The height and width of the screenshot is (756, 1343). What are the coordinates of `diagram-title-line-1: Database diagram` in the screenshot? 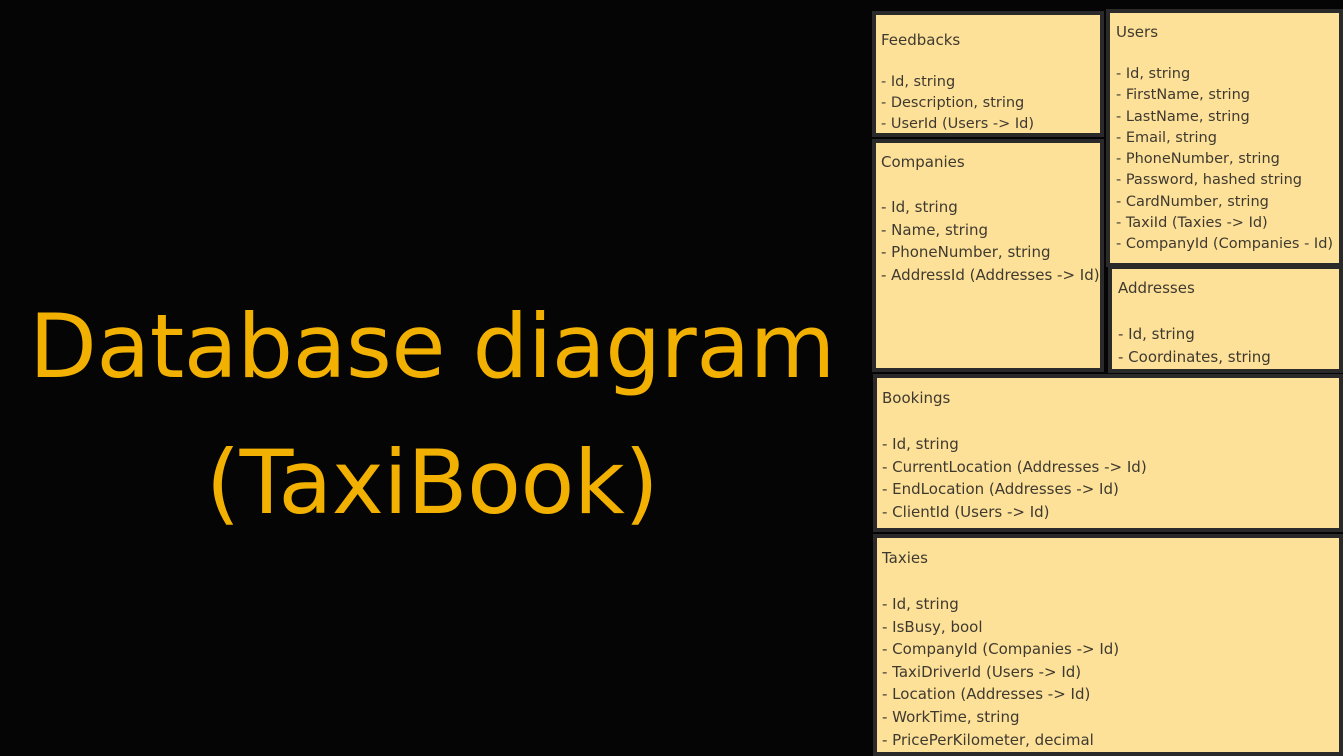 It's located at (432, 346).